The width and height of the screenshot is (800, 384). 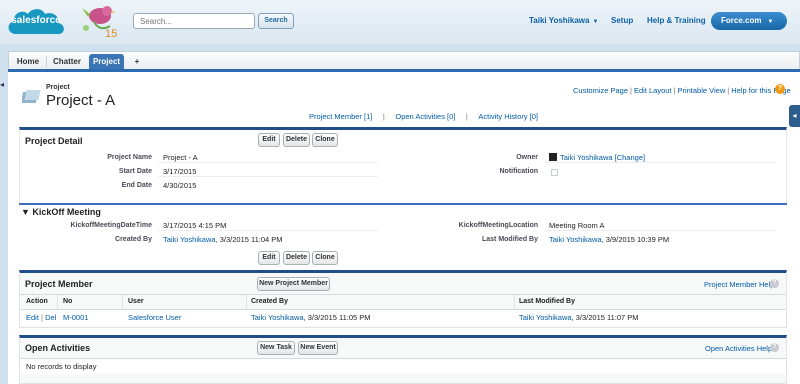 What do you see at coordinates (575, 239) in the screenshot?
I see `modified-by-link: Taiki Yoshikawa` at bounding box center [575, 239].